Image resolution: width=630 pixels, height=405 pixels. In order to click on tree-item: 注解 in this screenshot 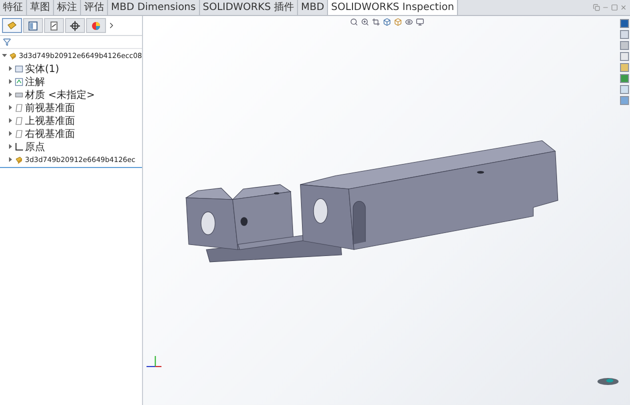, I will do `click(71, 81)`.